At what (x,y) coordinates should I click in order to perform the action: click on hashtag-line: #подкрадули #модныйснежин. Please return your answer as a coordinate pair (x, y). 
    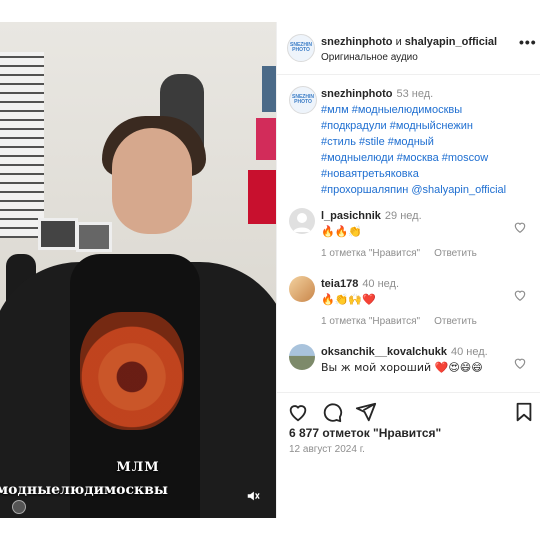
    Looking at the image, I should click on (426, 126).